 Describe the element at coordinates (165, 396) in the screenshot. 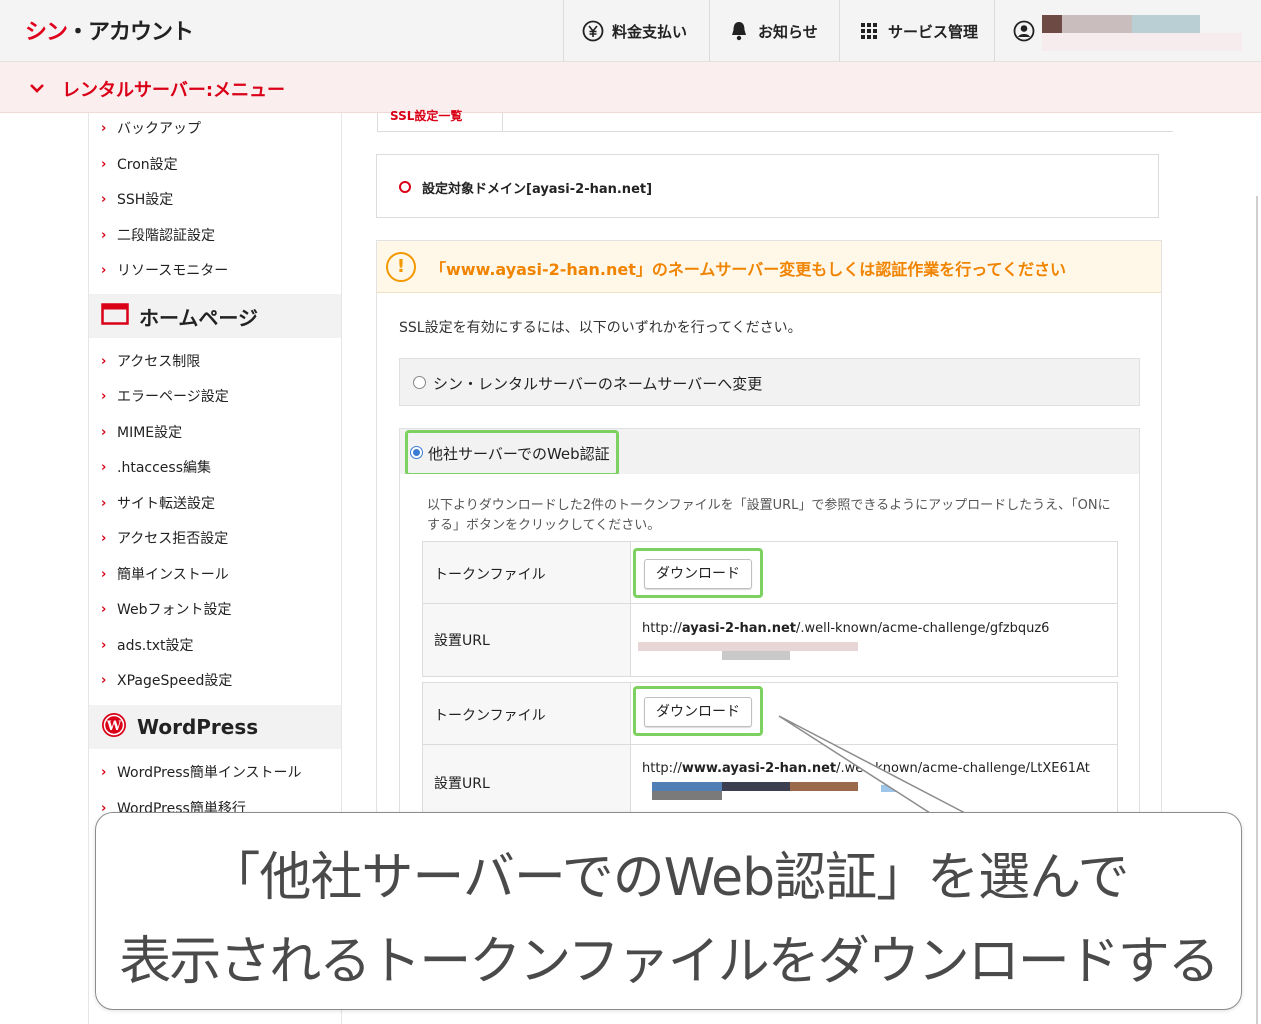

I see `sidebar-item-error-page: › エラーページ設定` at that location.